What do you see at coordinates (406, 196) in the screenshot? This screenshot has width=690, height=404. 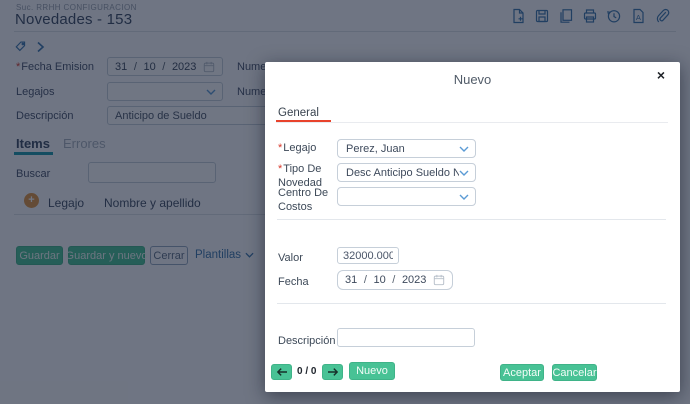 I see `centro-costos-select` at bounding box center [406, 196].